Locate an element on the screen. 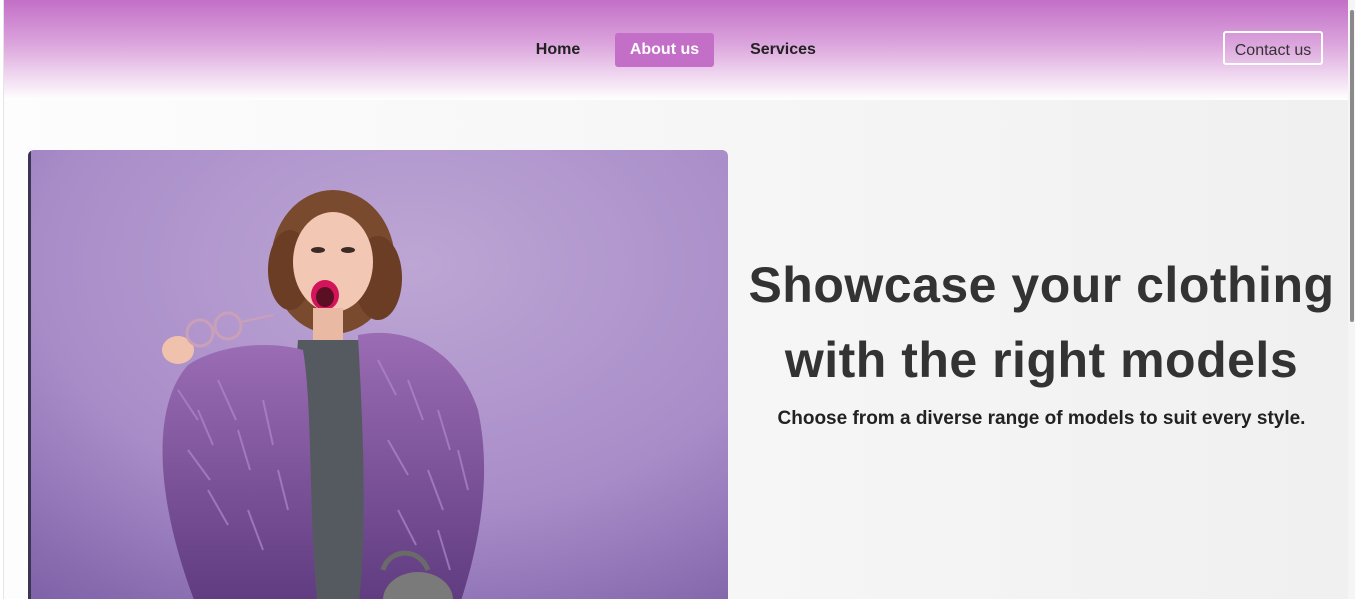 The image size is (1355, 599). vertical-scrollbar is located at coordinates (1351, 299).